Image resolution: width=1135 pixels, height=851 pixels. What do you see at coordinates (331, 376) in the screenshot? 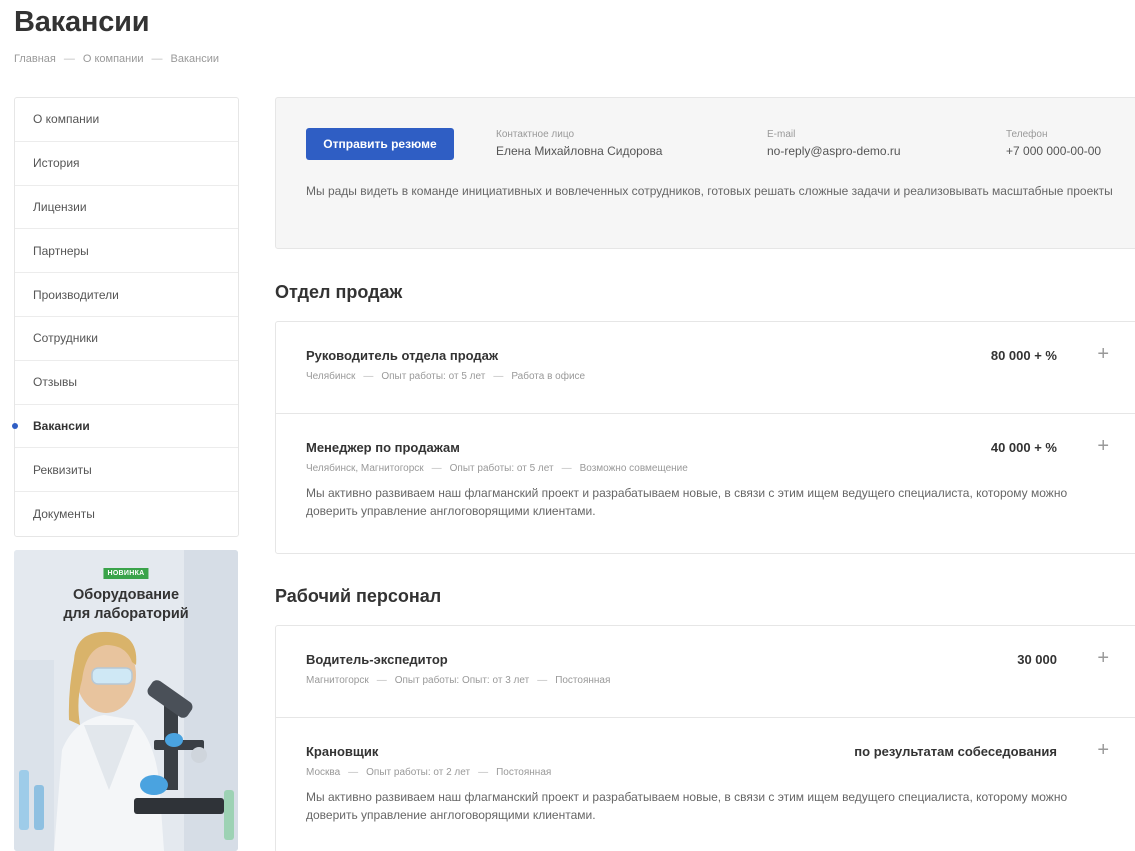
I see `vacancy-city: Челябинск` at bounding box center [331, 376].